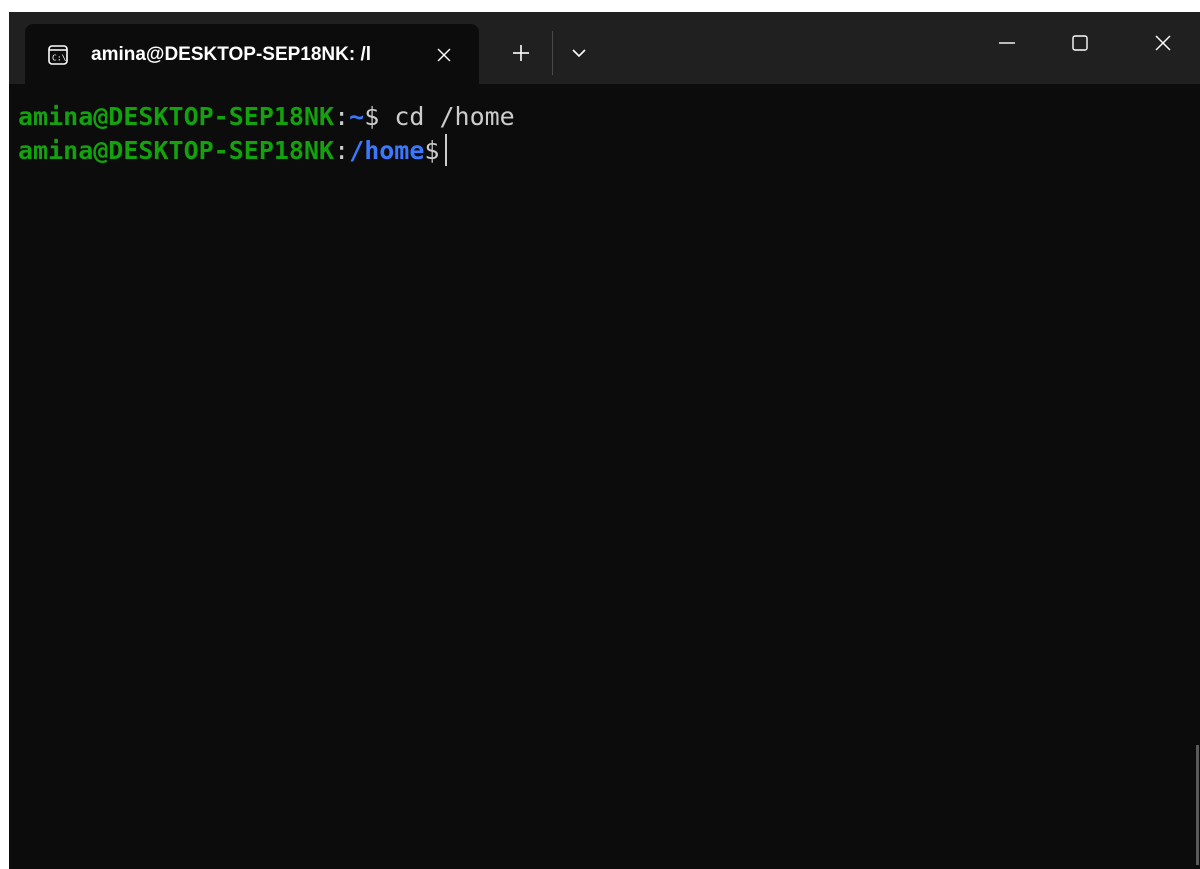 This screenshot has height=869, width=1200. What do you see at coordinates (59, 58) in the screenshot?
I see `svg-text: C:\` at bounding box center [59, 58].